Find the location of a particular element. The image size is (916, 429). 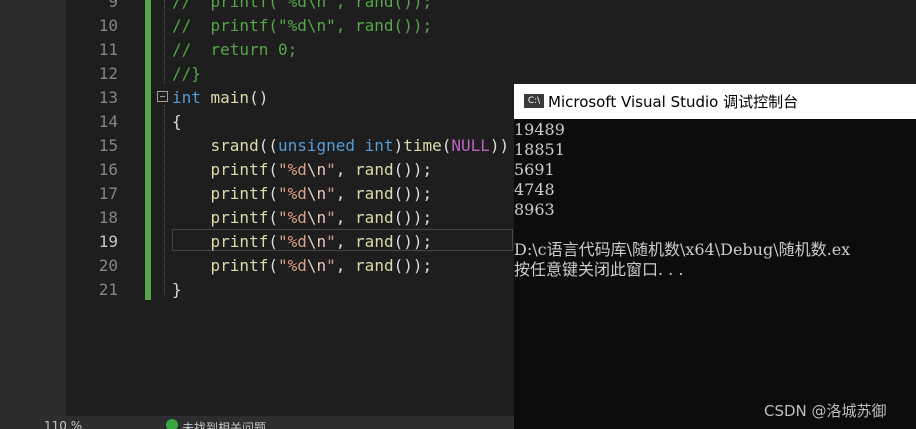

code-token: //} is located at coordinates (186, 73).